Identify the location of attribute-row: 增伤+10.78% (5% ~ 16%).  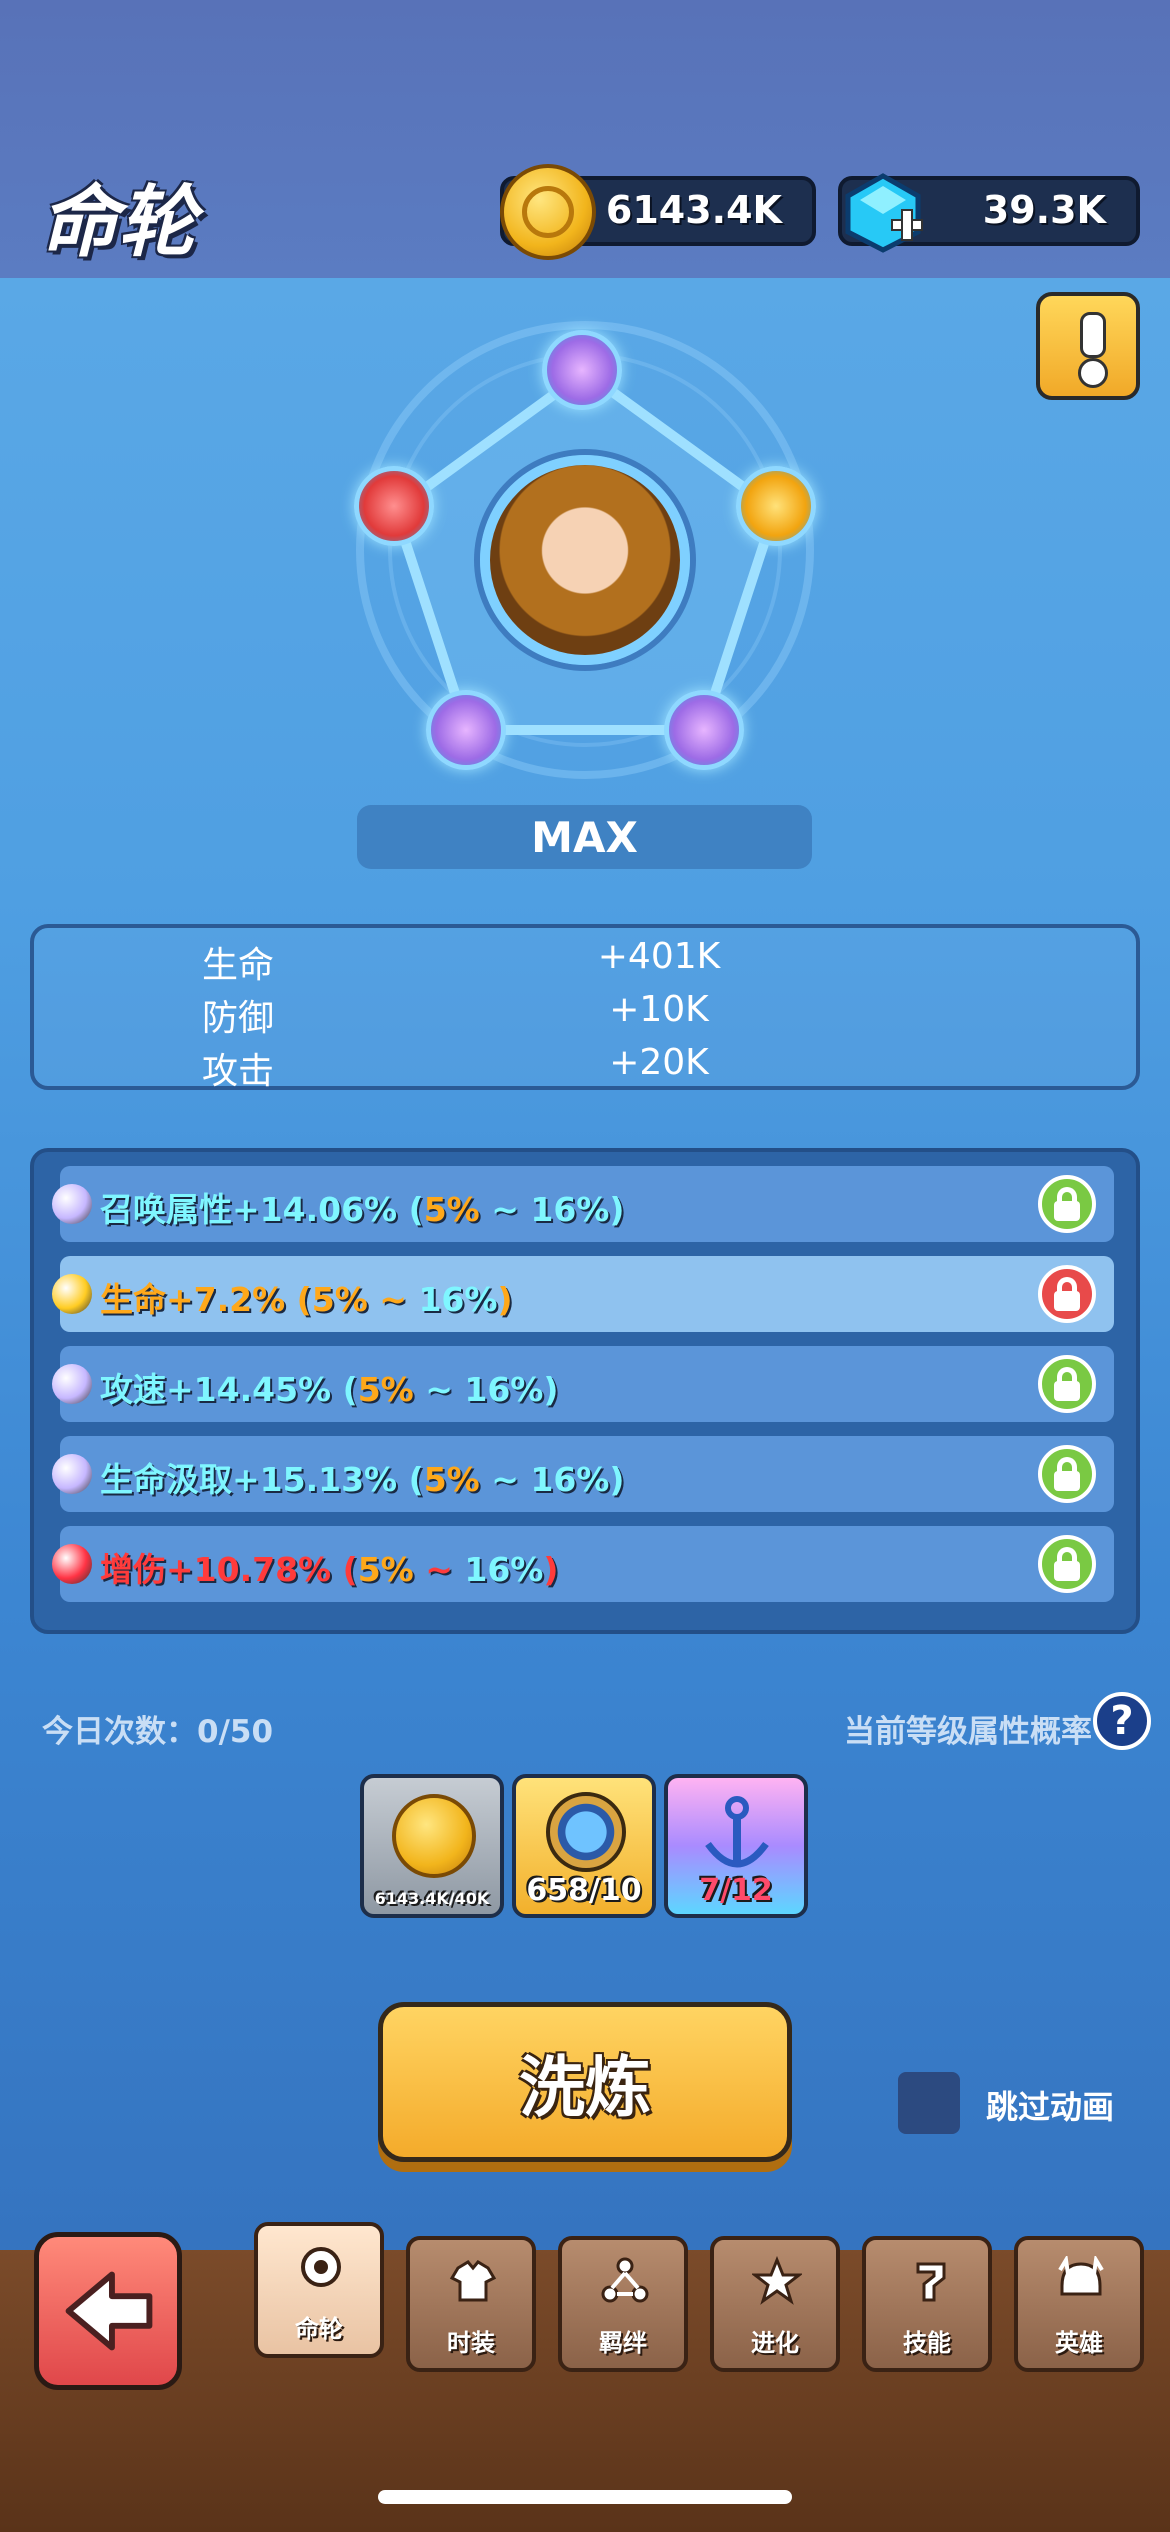
(583, 1564).